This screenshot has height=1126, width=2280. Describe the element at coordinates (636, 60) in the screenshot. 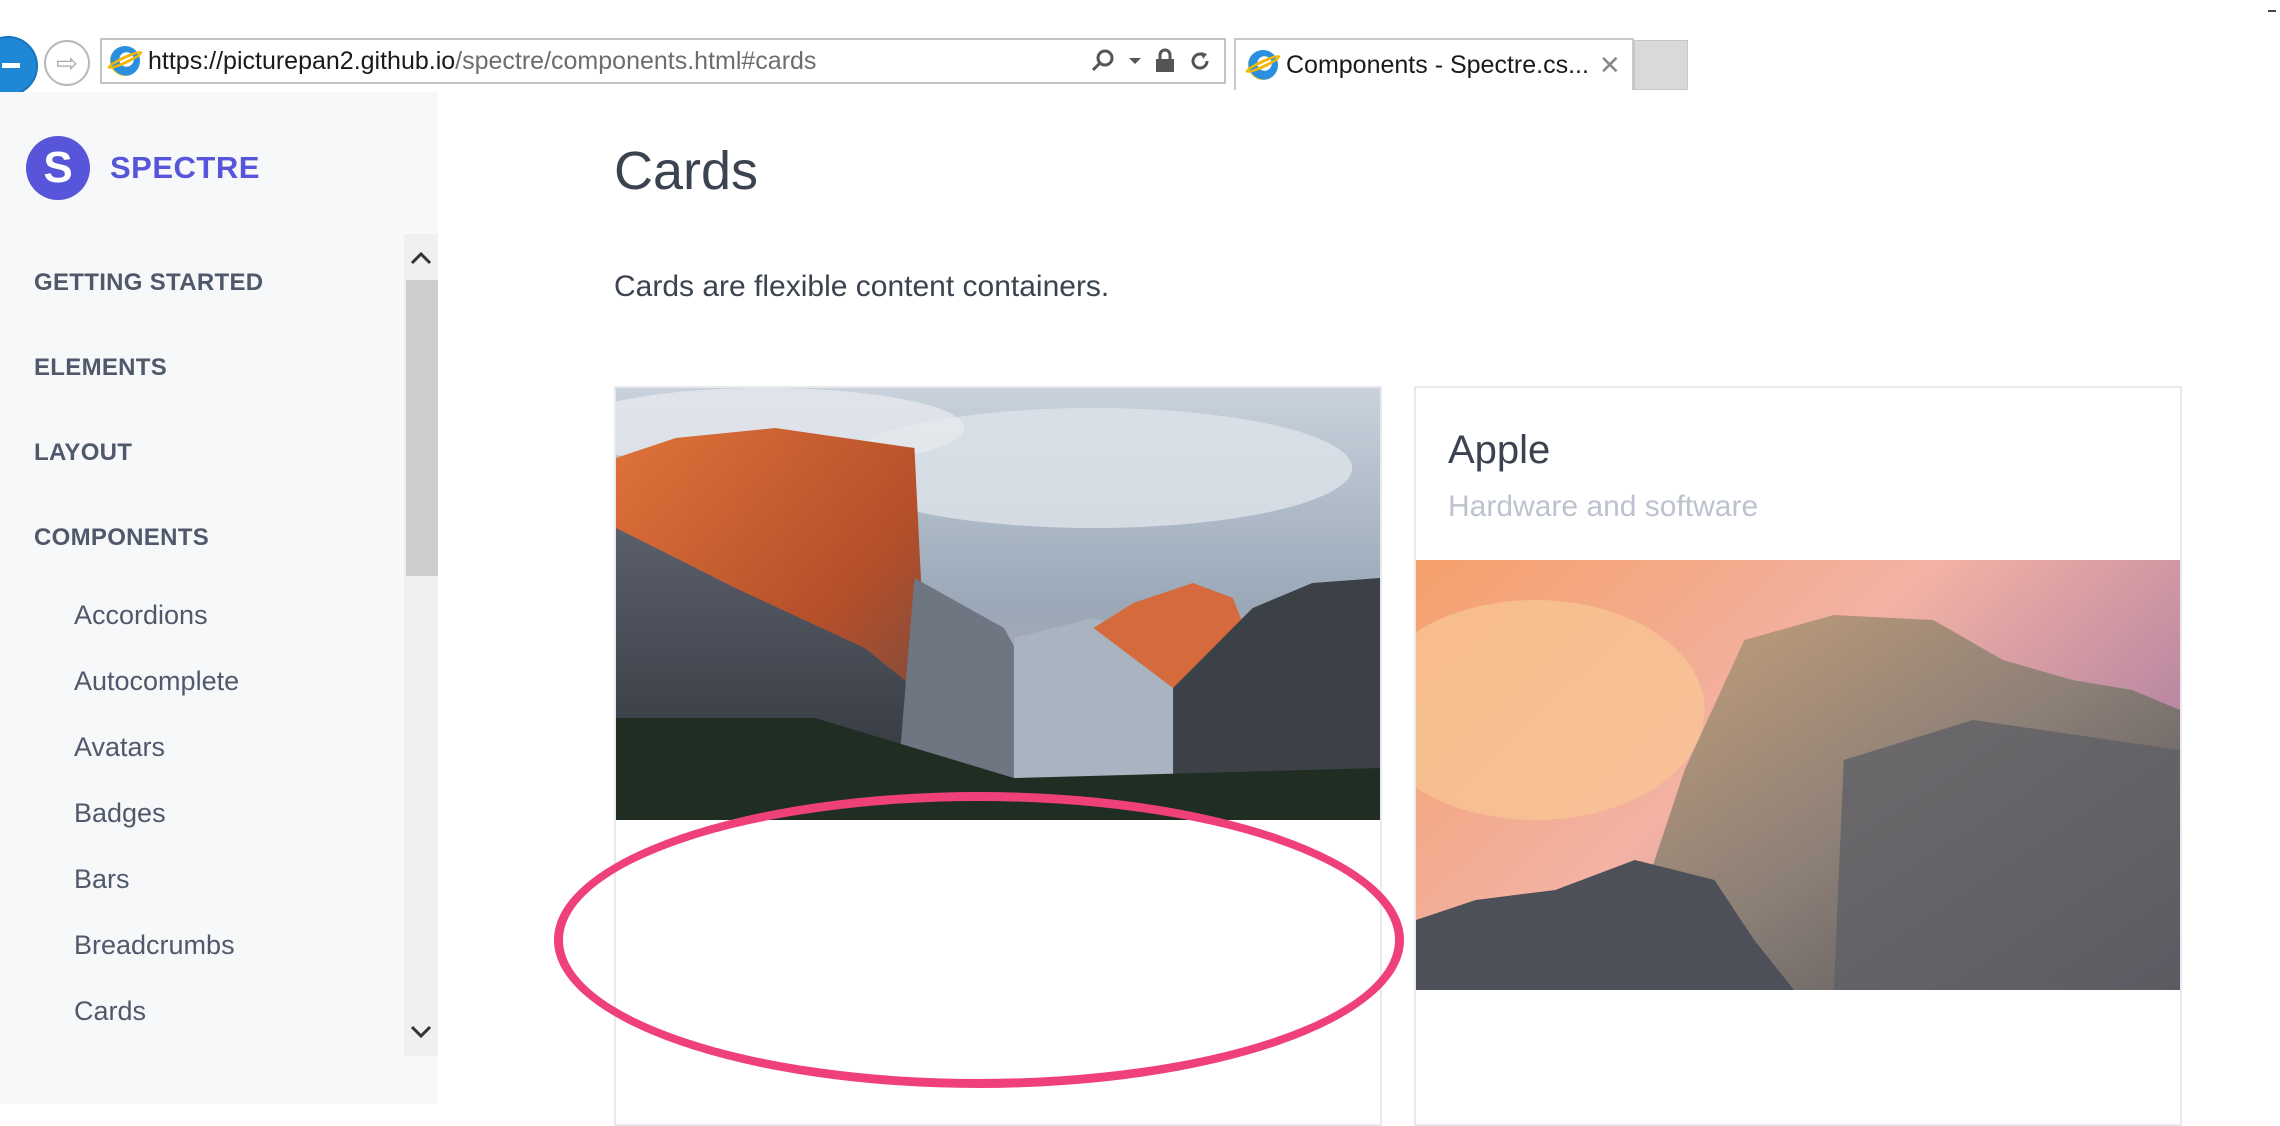

I see `url-path: /spectre/components.html#cards` at that location.